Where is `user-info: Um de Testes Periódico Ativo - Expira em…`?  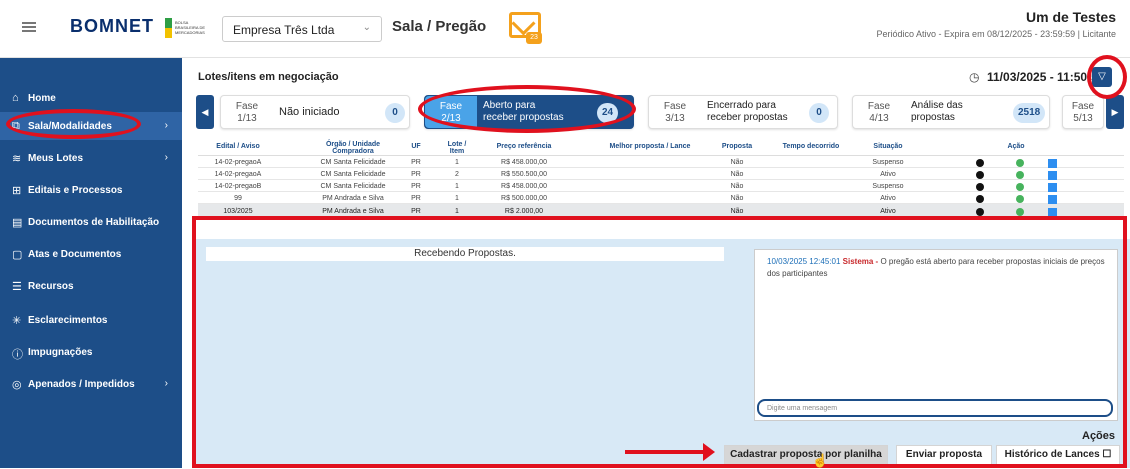
user-info: Um de Testes Periódico Ativo - Expira em… is located at coordinates (996, 24).